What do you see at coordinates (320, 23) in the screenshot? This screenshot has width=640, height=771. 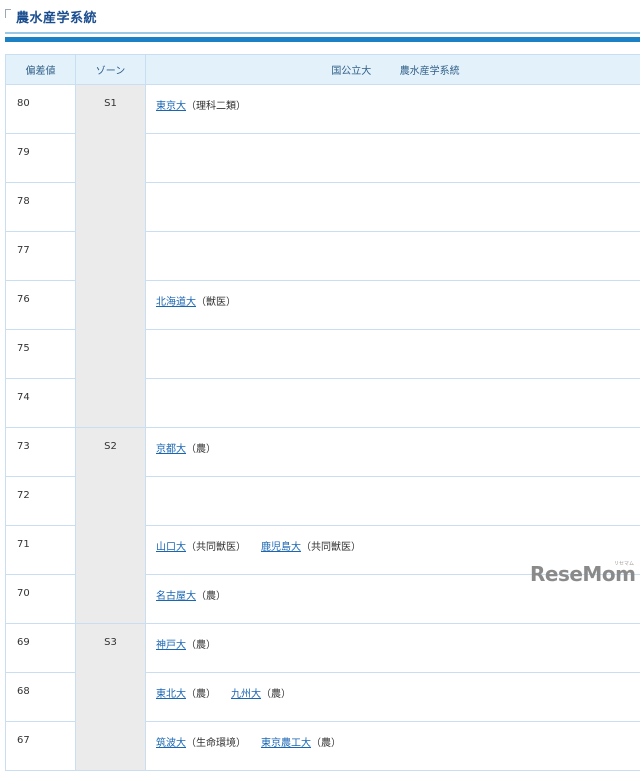 I see `page-header: 農水産学系統` at bounding box center [320, 23].